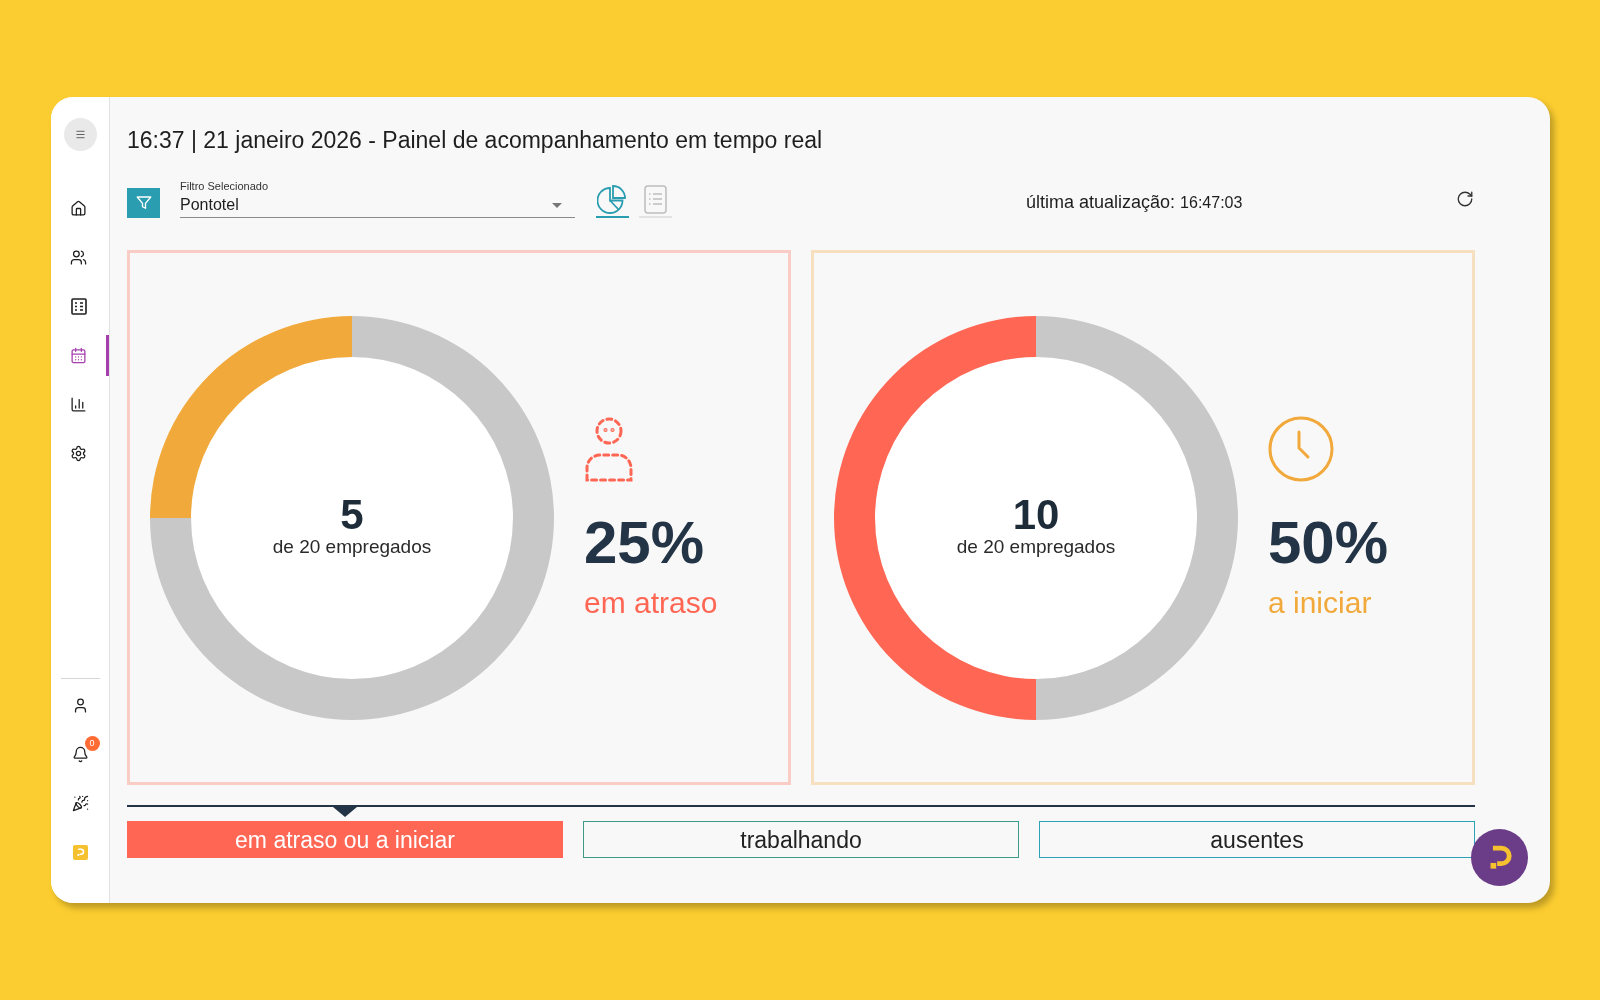 The height and width of the screenshot is (1000, 1600). What do you see at coordinates (352, 514) in the screenshot?
I see `donut-count: 5` at bounding box center [352, 514].